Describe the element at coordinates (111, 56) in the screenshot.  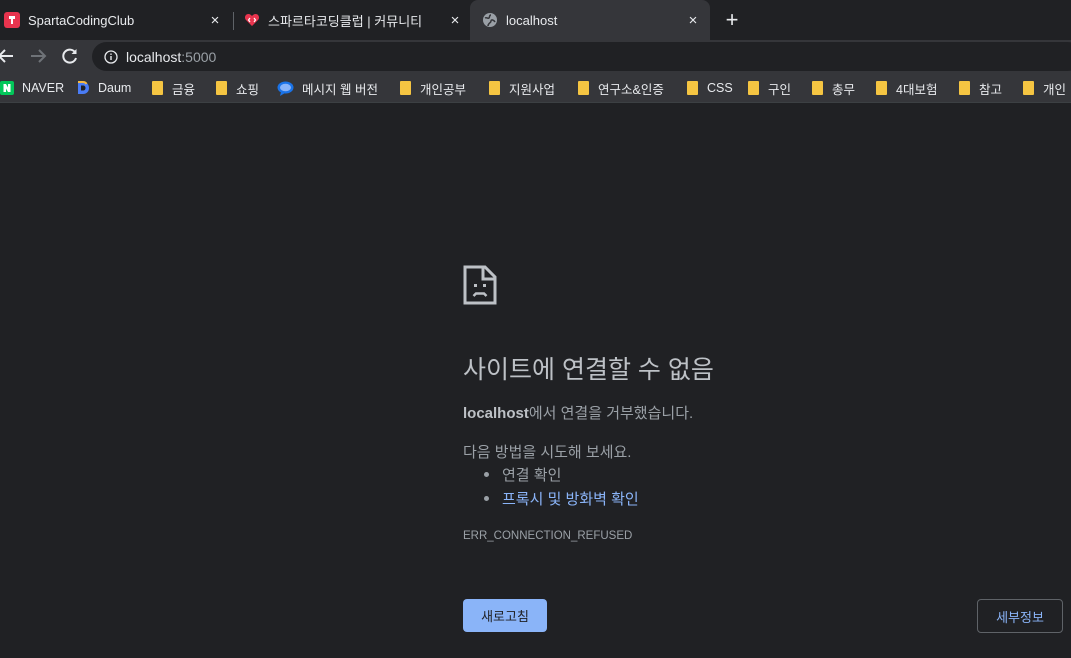
I see `info-icon` at that location.